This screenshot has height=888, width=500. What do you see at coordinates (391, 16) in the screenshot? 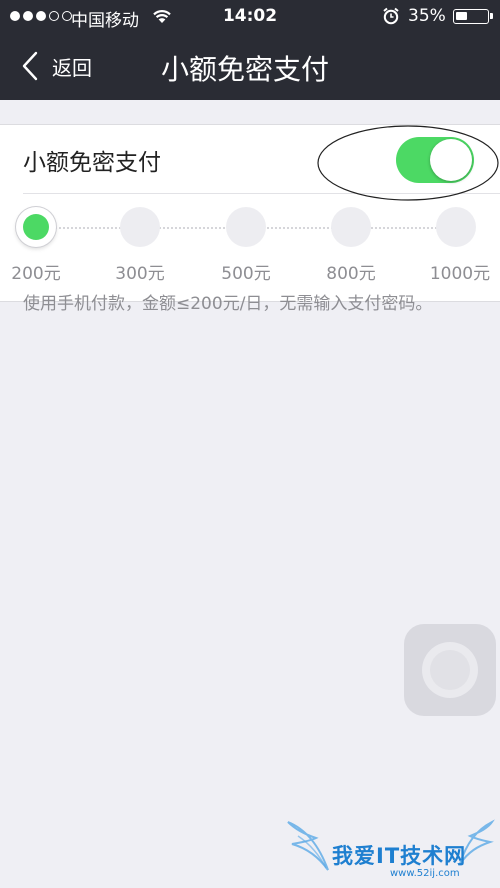
I see `alarm-icon` at bounding box center [391, 16].